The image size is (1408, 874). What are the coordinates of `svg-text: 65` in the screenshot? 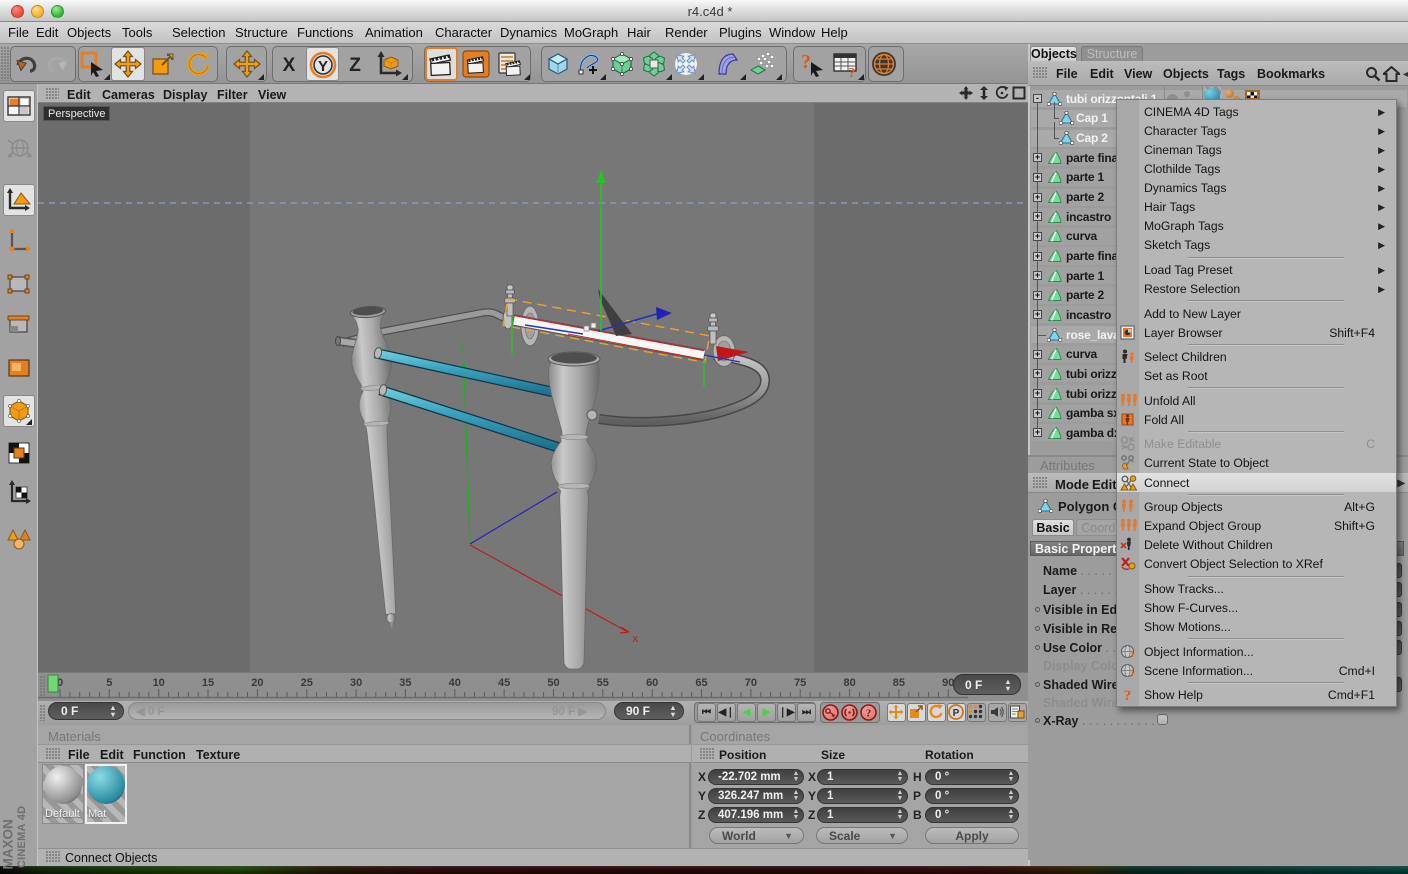 It's located at (701, 683).